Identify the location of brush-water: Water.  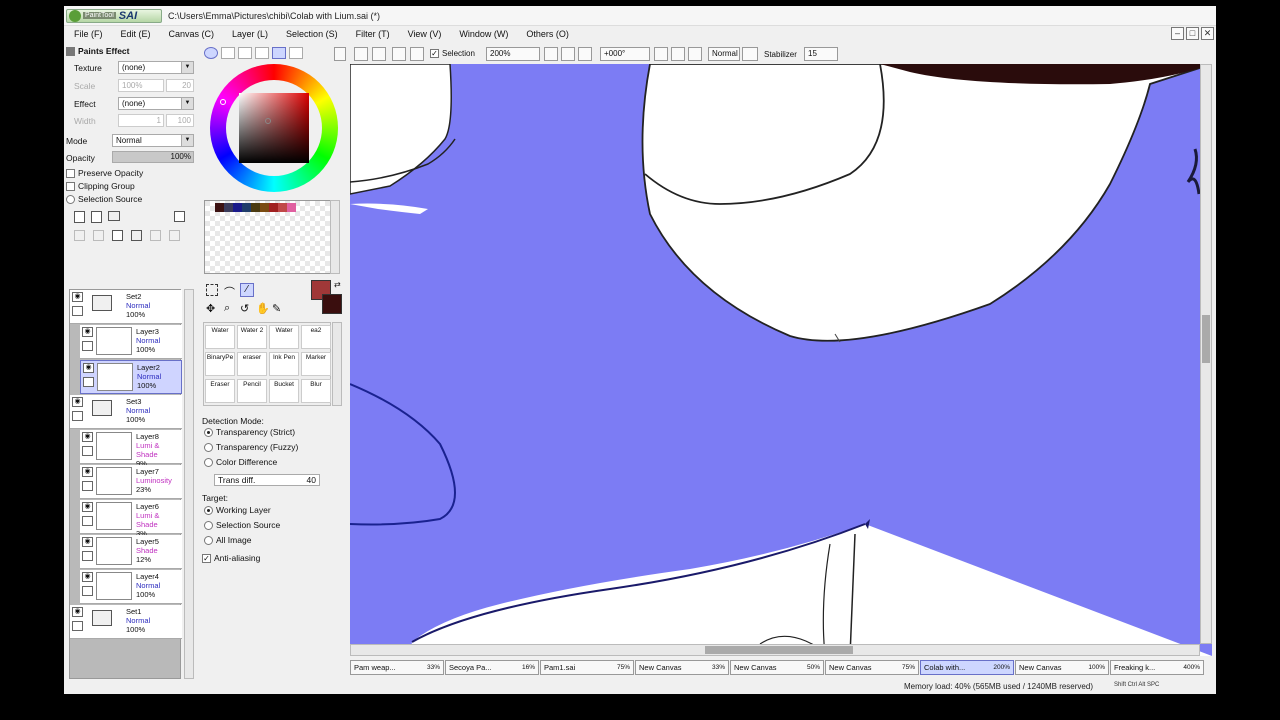
(220, 337).